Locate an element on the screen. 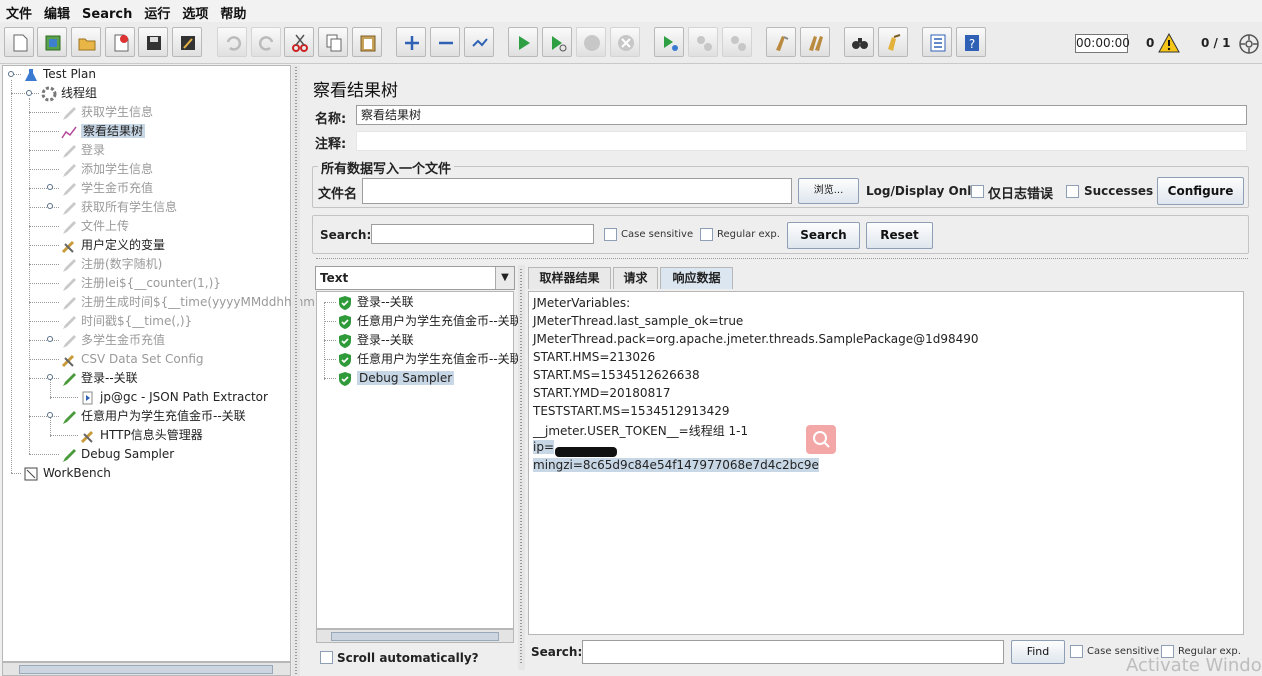  case-sensitive-checkbox is located at coordinates (610, 234).